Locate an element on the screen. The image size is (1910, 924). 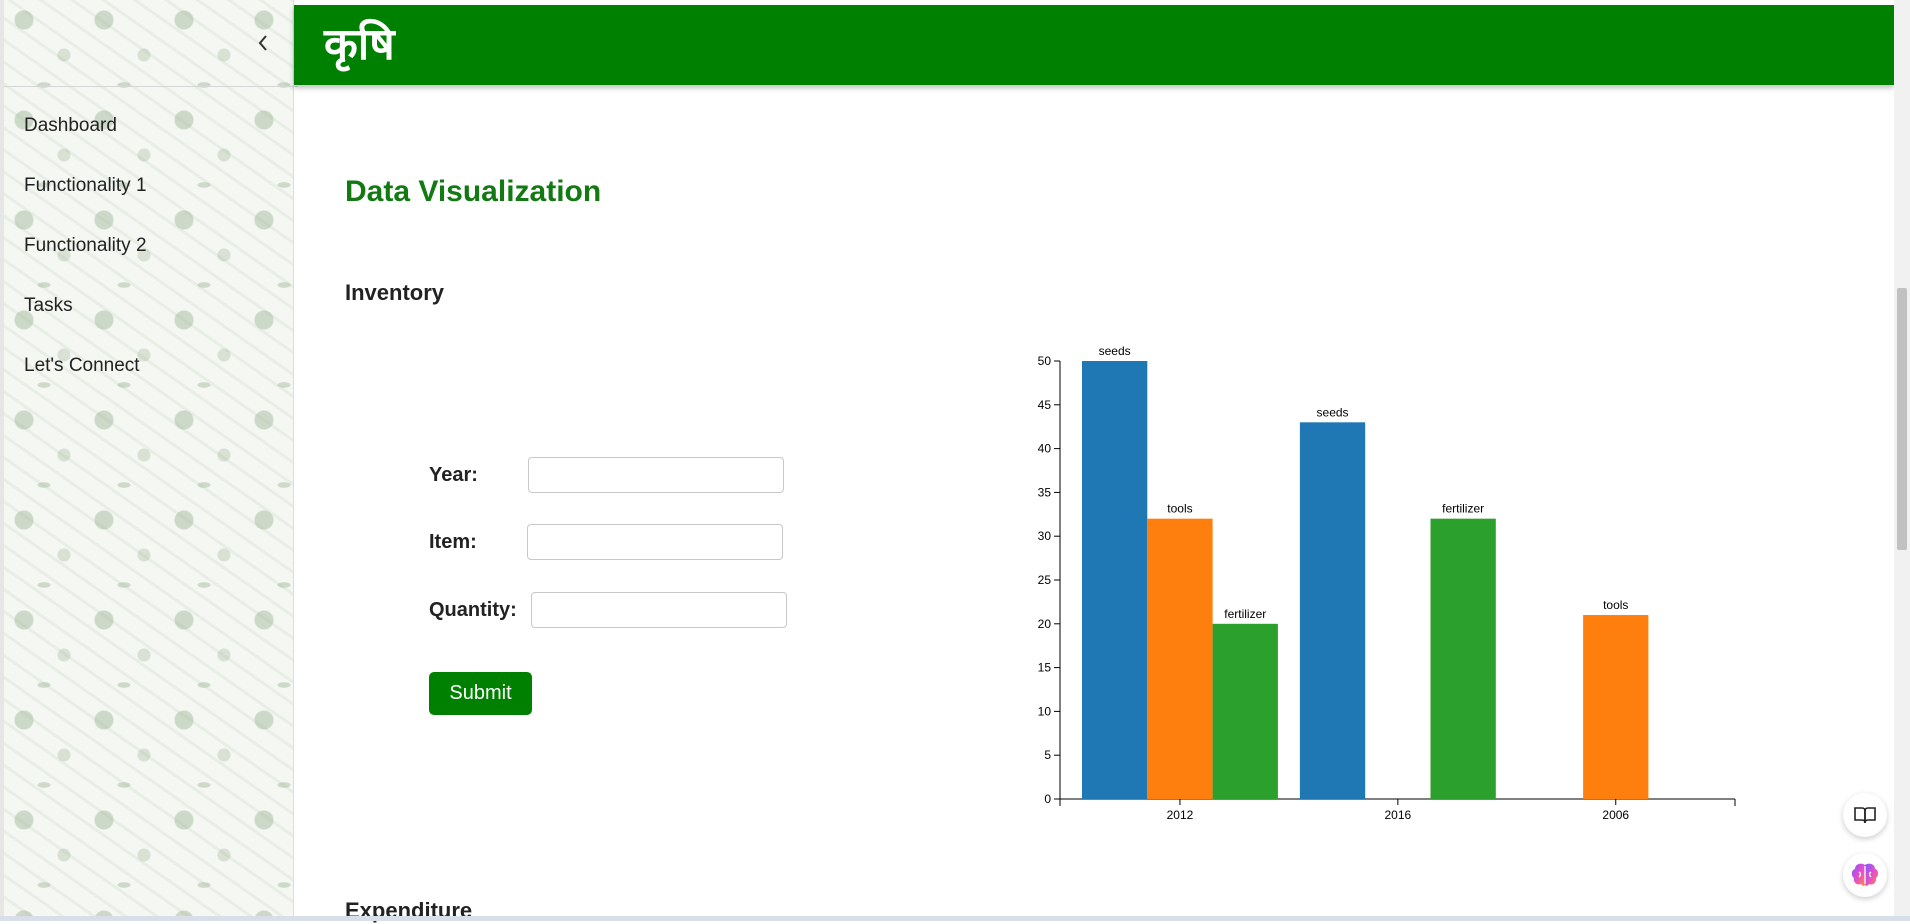
item-label: Item: is located at coordinates (453, 542).